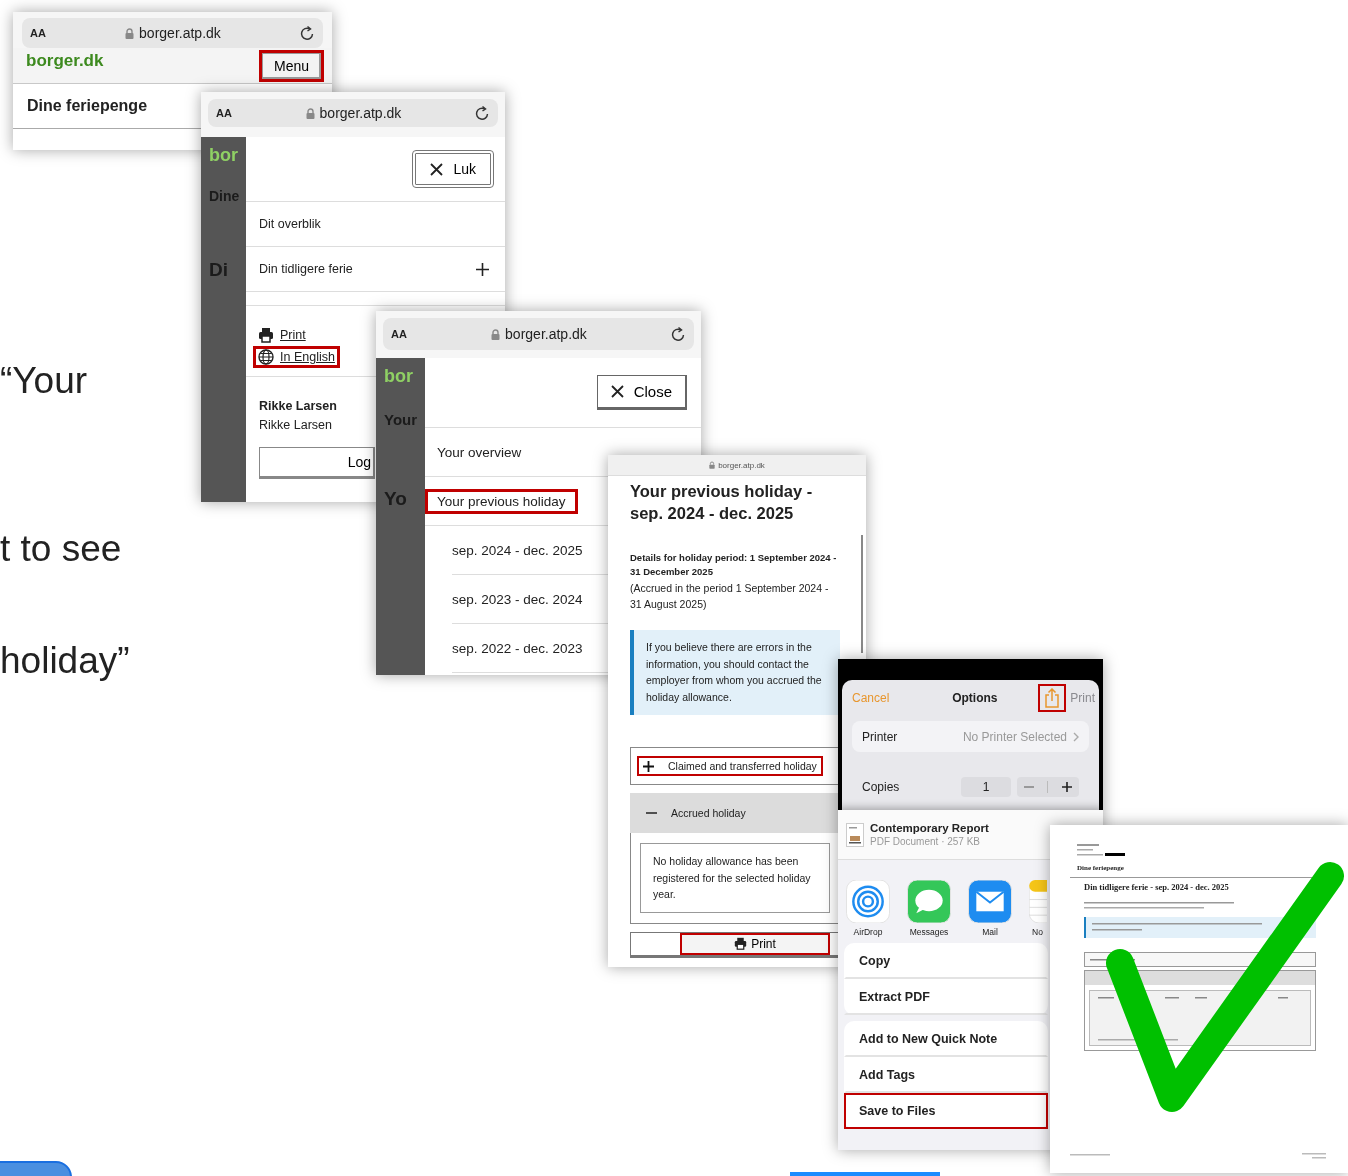 Image resolution: width=1348 pixels, height=1176 pixels. I want to click on slide-text: “Your, so click(44, 381).